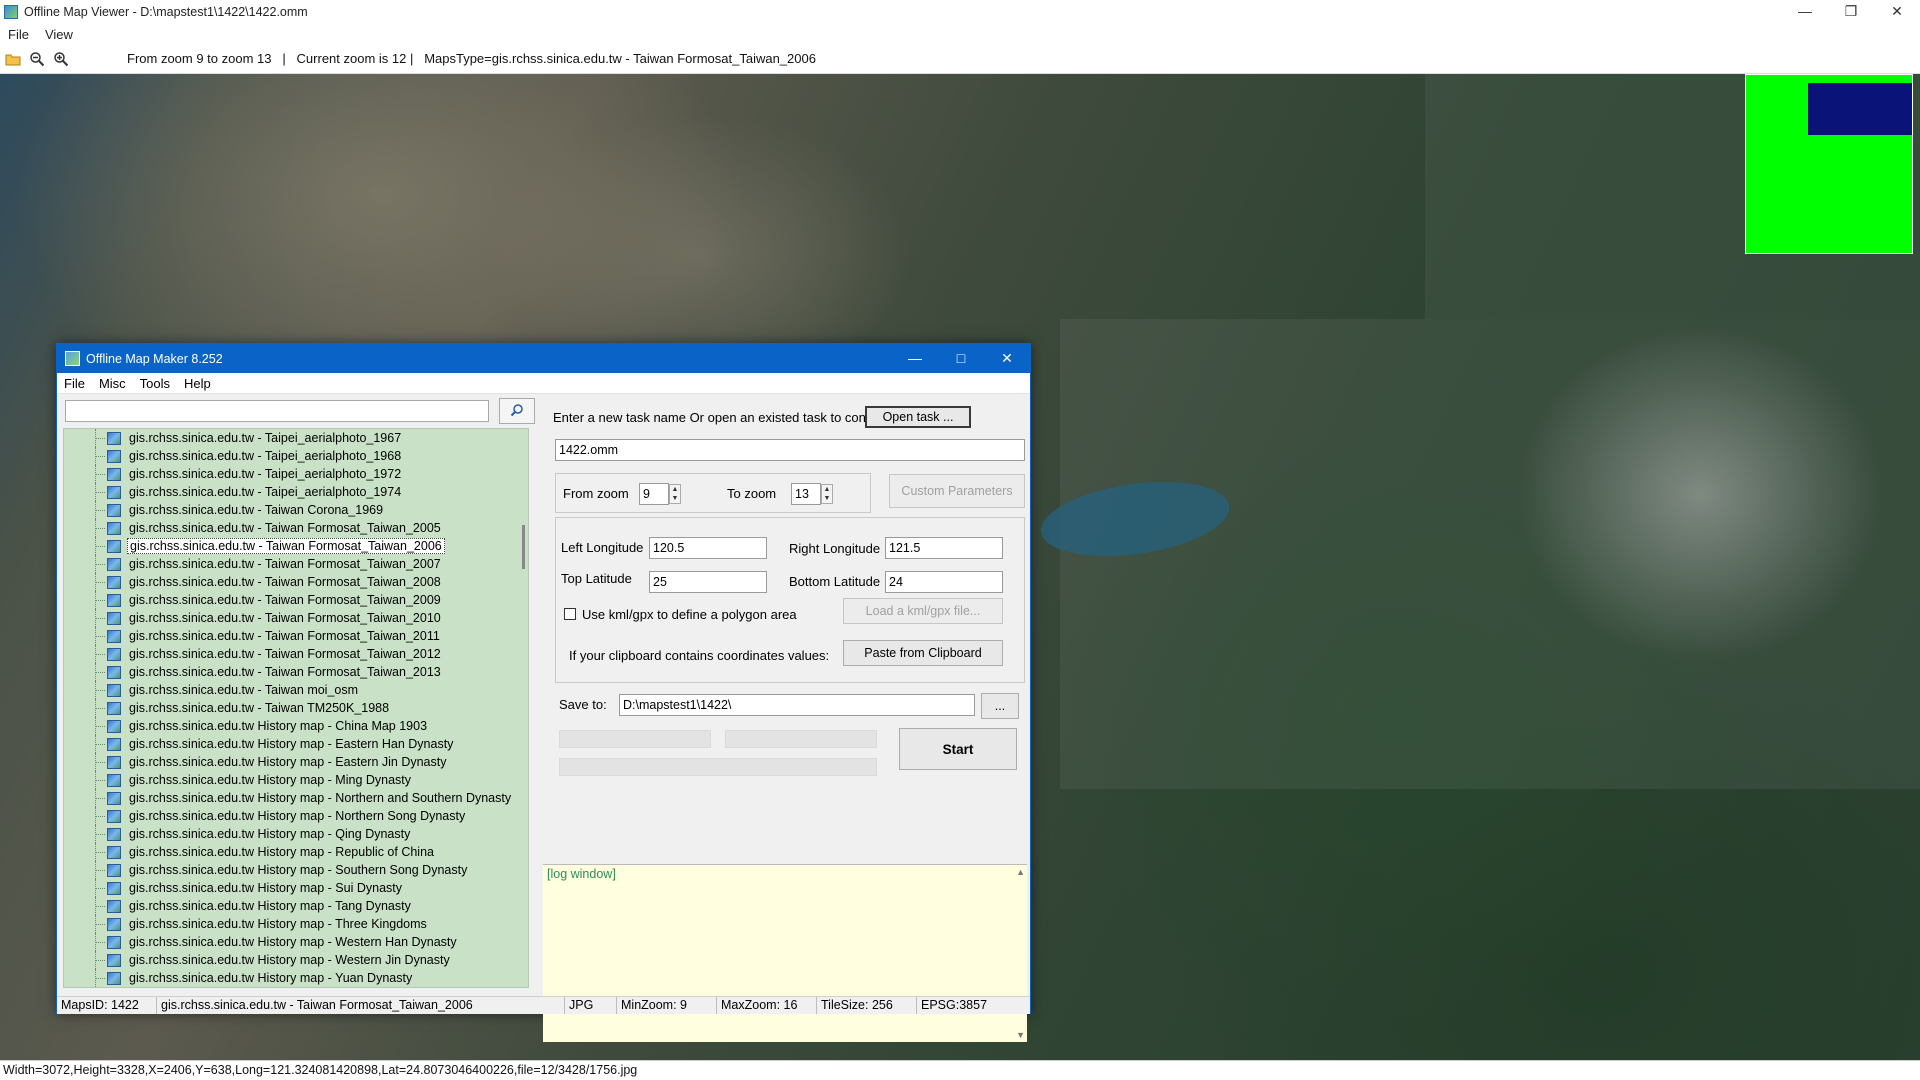  What do you see at coordinates (675, 494) in the screenshot?
I see `from-zoom-stepper: ▲ ▼` at bounding box center [675, 494].